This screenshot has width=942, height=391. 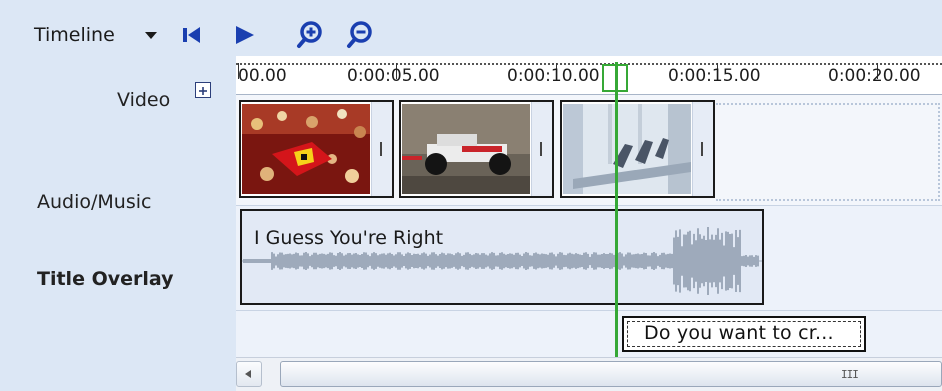 What do you see at coordinates (553, 76) in the screenshot?
I see `ruler-label: 0:00:10.00` at bounding box center [553, 76].